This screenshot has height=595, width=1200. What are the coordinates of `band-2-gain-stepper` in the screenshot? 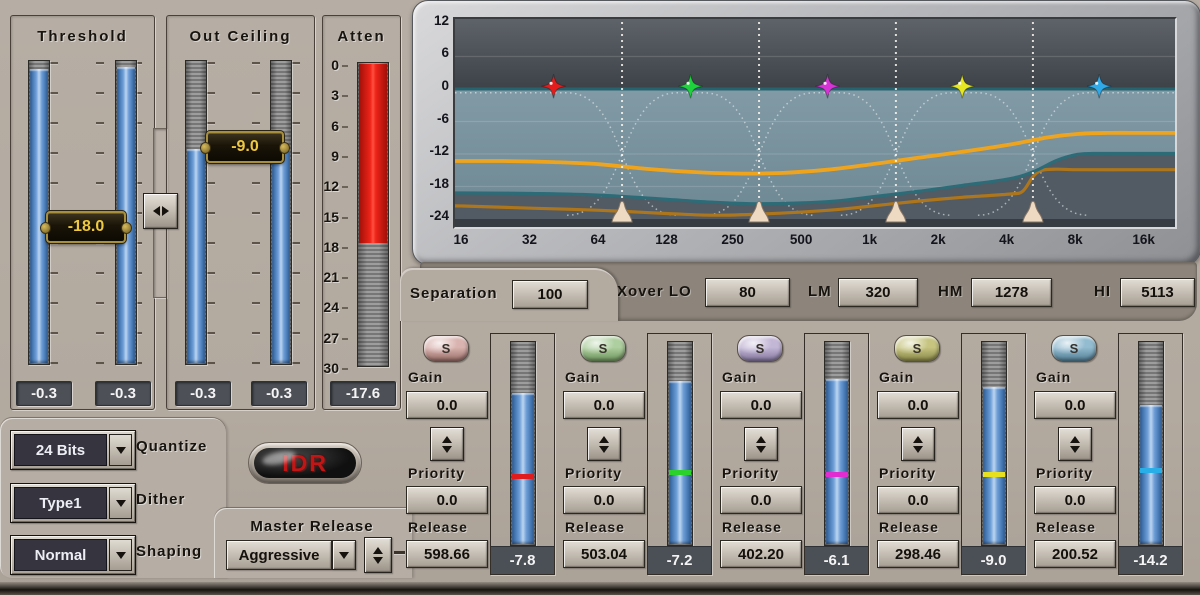 It's located at (604, 444).